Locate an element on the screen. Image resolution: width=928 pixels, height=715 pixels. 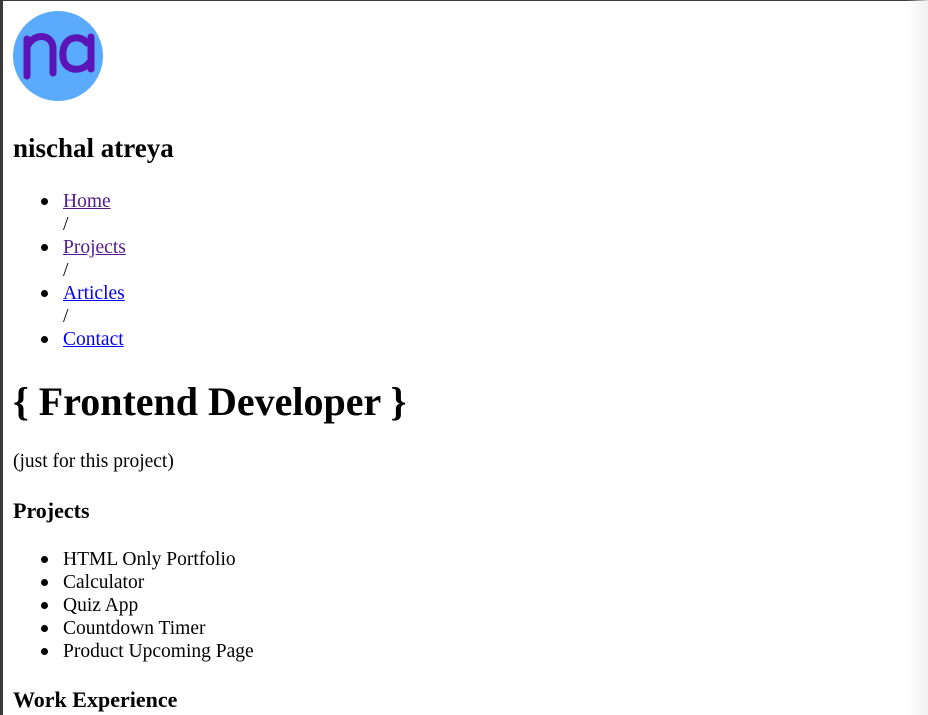
list-item: Calculator is located at coordinates (133, 582).